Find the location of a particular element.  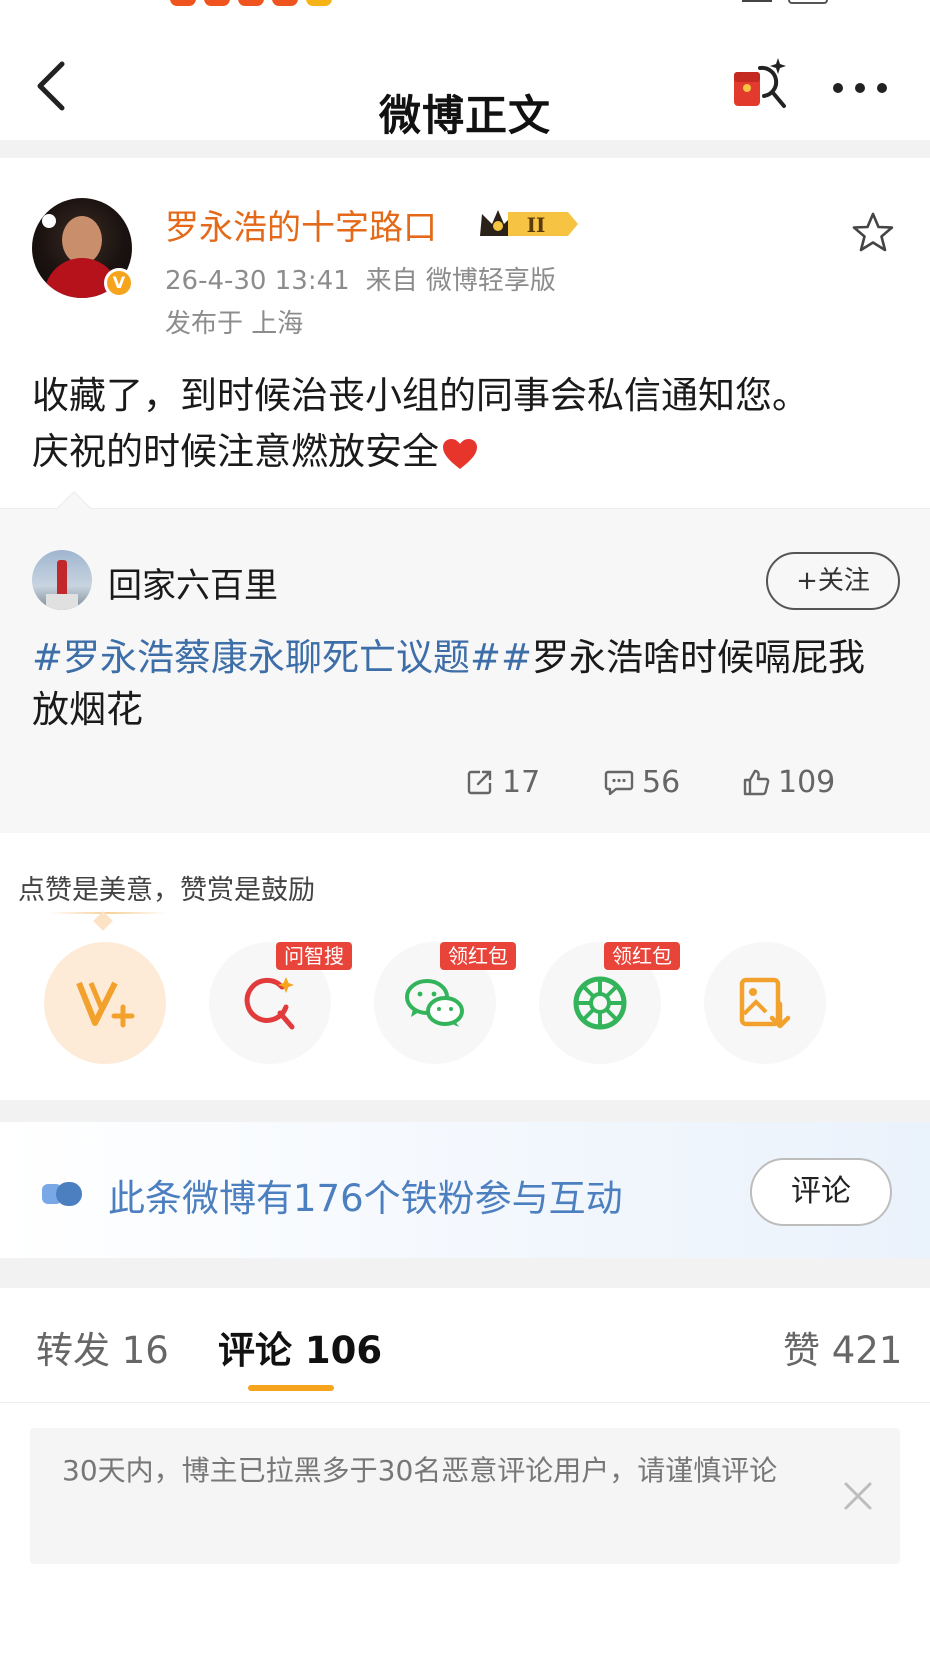

save-image-icon is located at coordinates (765, 1003).